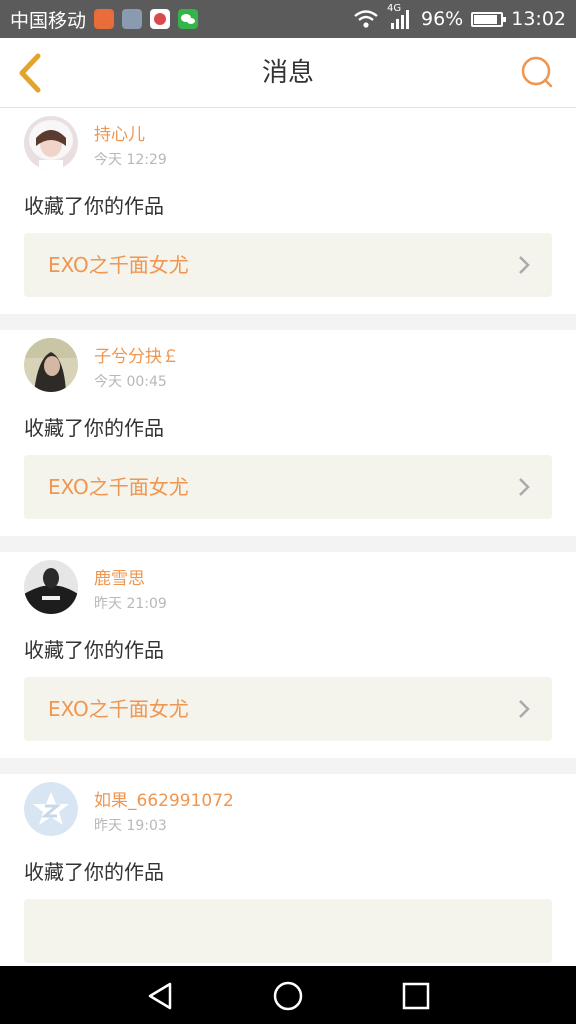 This screenshot has height=1024, width=576. Describe the element at coordinates (442, 19) in the screenshot. I see `battery-percent: 96%` at that location.